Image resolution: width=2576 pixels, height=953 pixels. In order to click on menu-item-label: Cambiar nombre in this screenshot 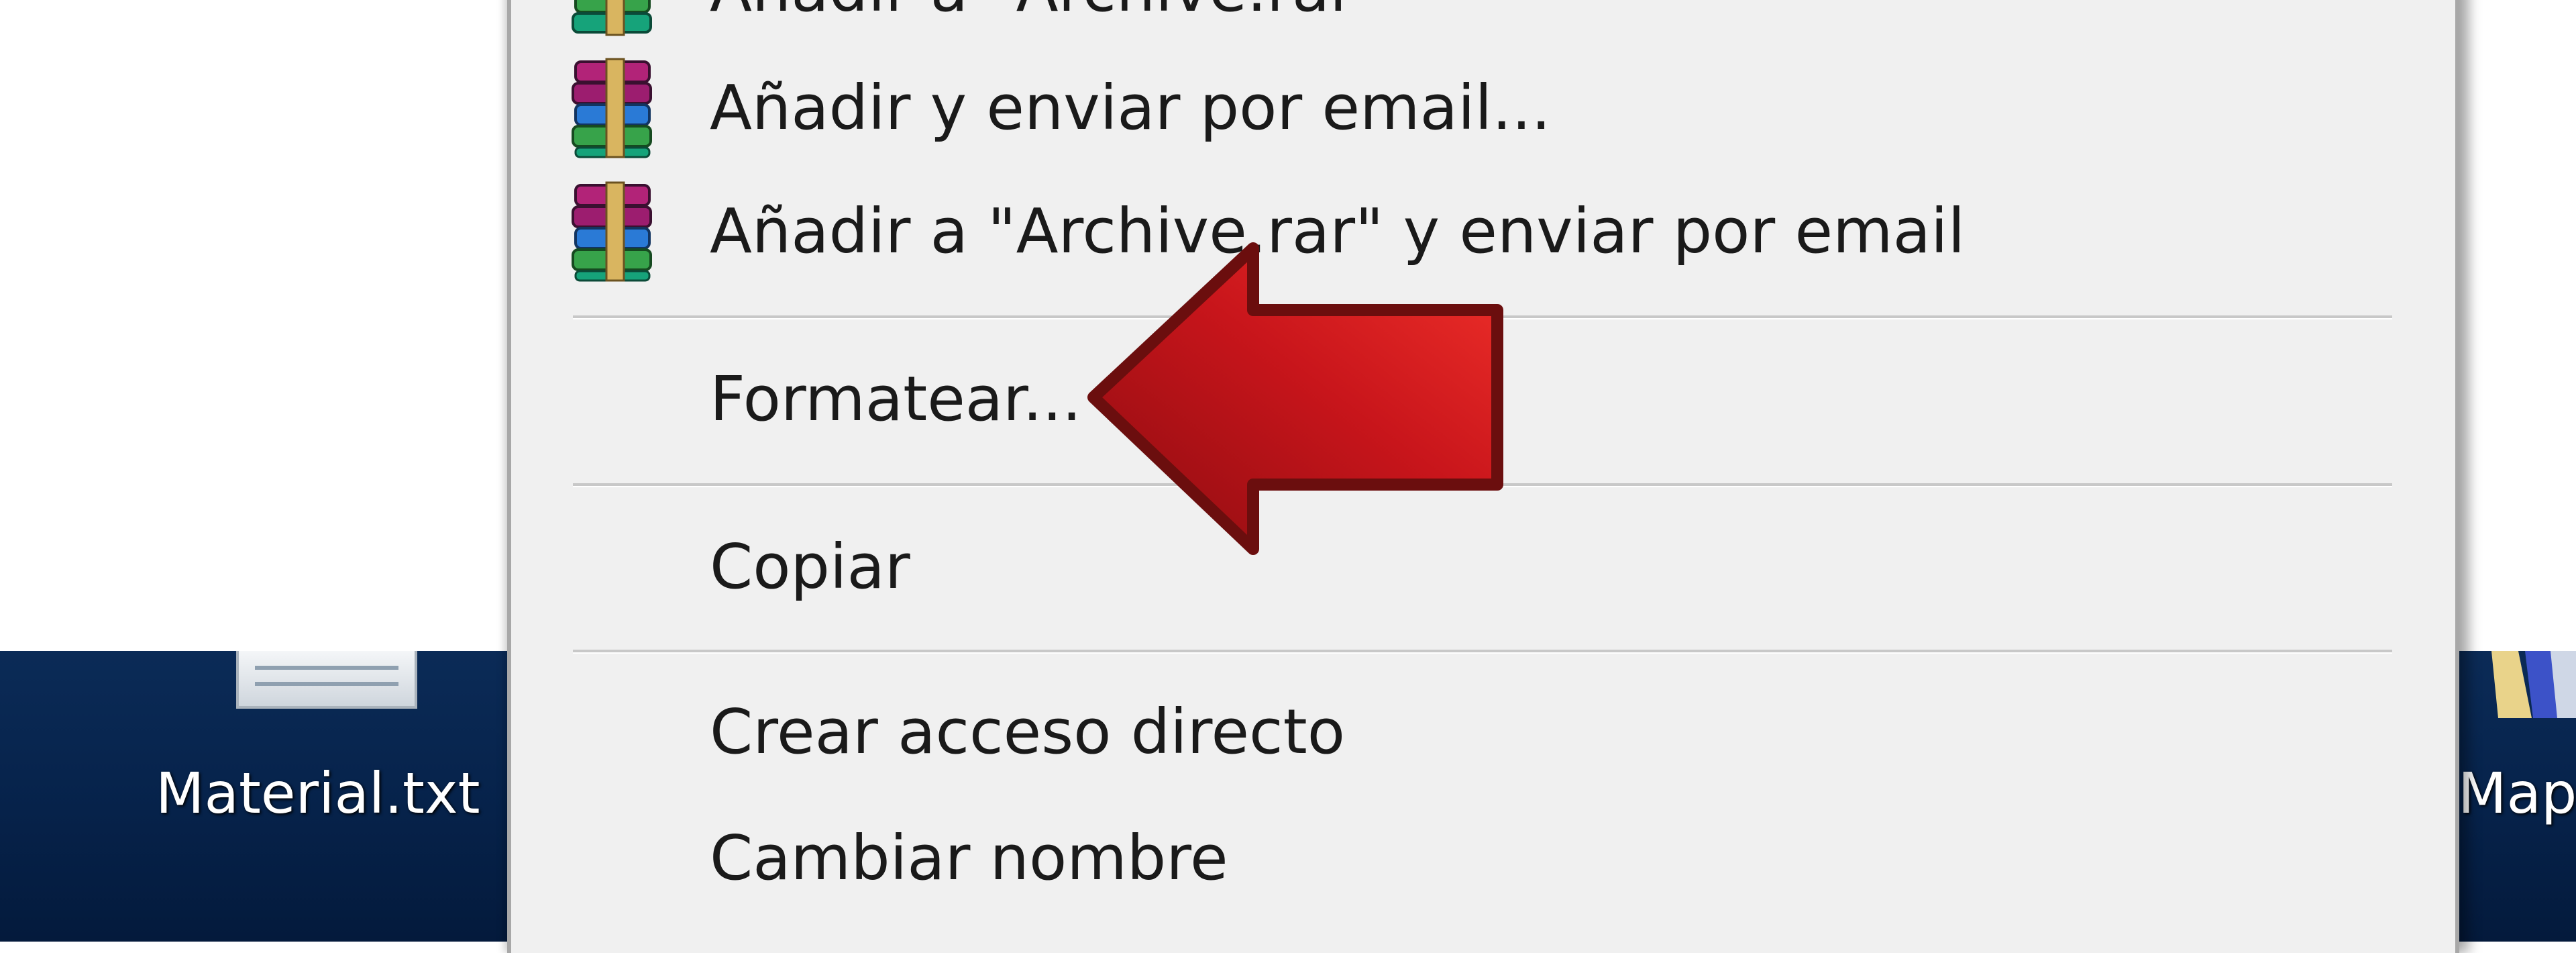, I will do `click(969, 858)`.